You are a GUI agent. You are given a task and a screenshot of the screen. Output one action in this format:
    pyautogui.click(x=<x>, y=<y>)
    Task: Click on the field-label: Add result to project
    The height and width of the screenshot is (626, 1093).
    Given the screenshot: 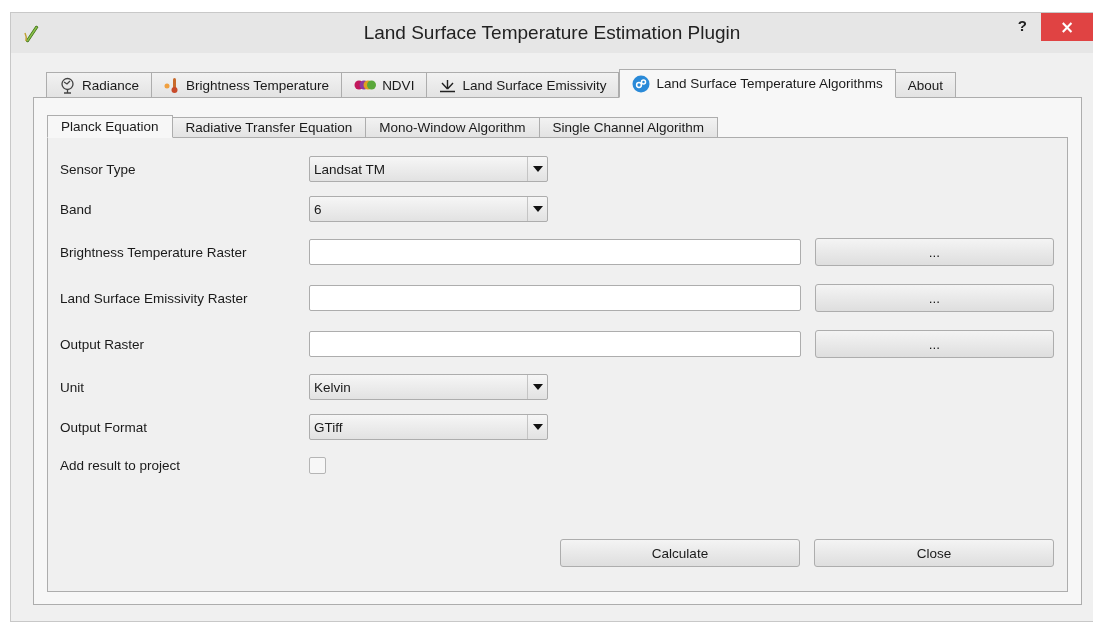 What is the action you would take?
    pyautogui.click(x=121, y=465)
    